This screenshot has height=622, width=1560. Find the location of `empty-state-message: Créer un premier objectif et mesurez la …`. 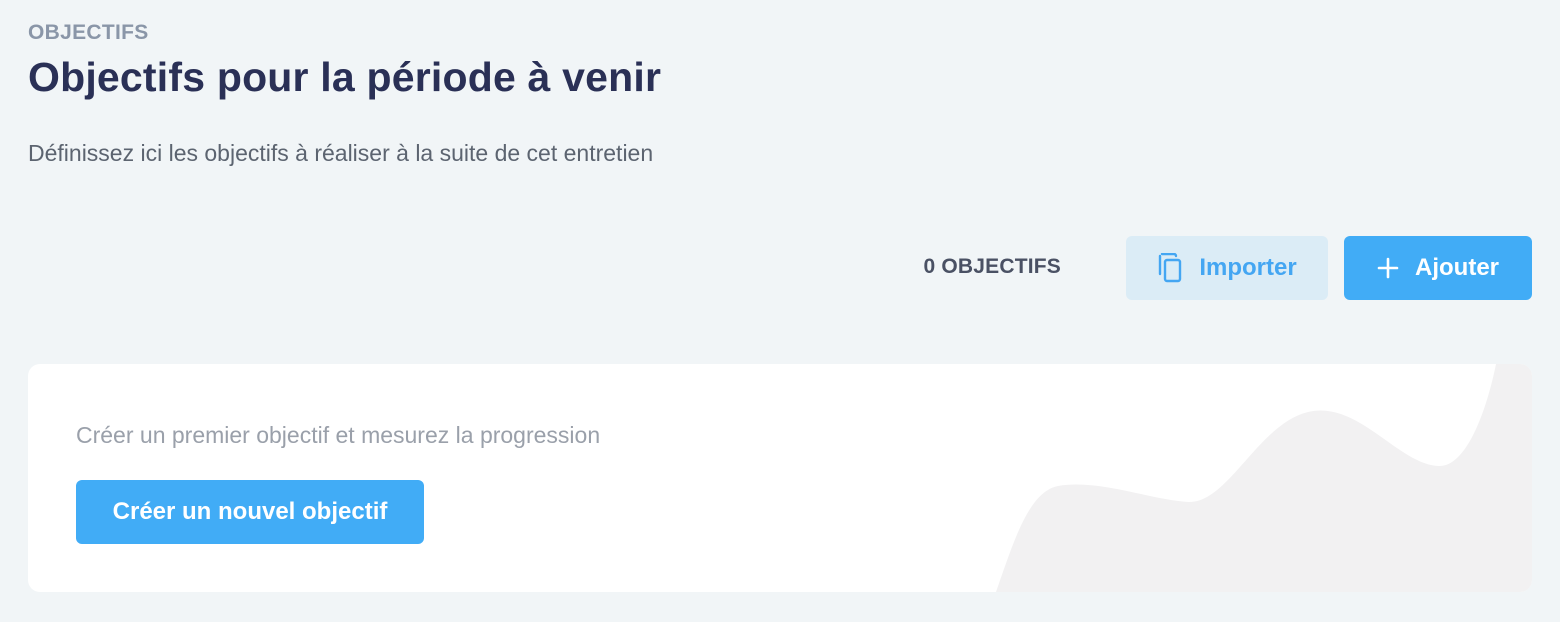

empty-state-message: Créer un premier objectif et mesurez la … is located at coordinates (338, 435).